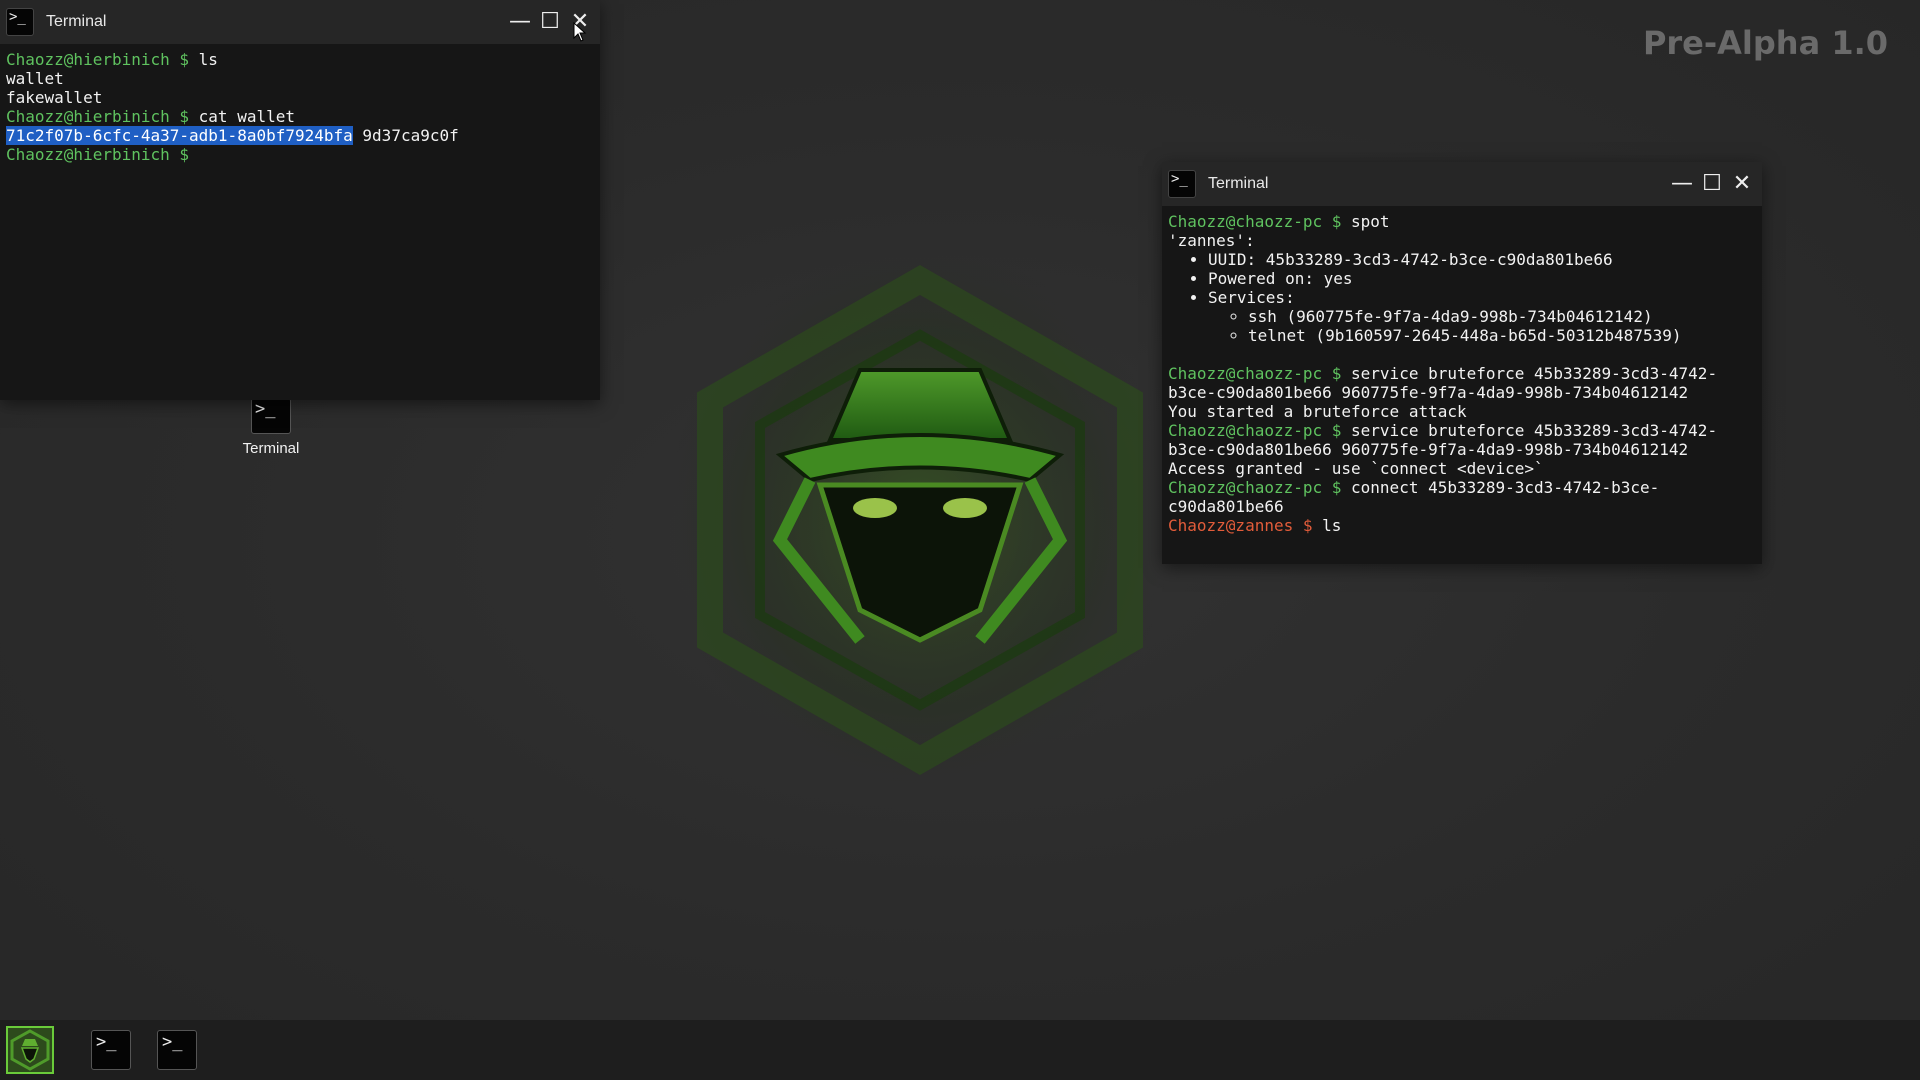 The height and width of the screenshot is (1080, 1920). Describe the element at coordinates (1211, 240) in the screenshot. I see `device-name: 'zannes':` at that location.